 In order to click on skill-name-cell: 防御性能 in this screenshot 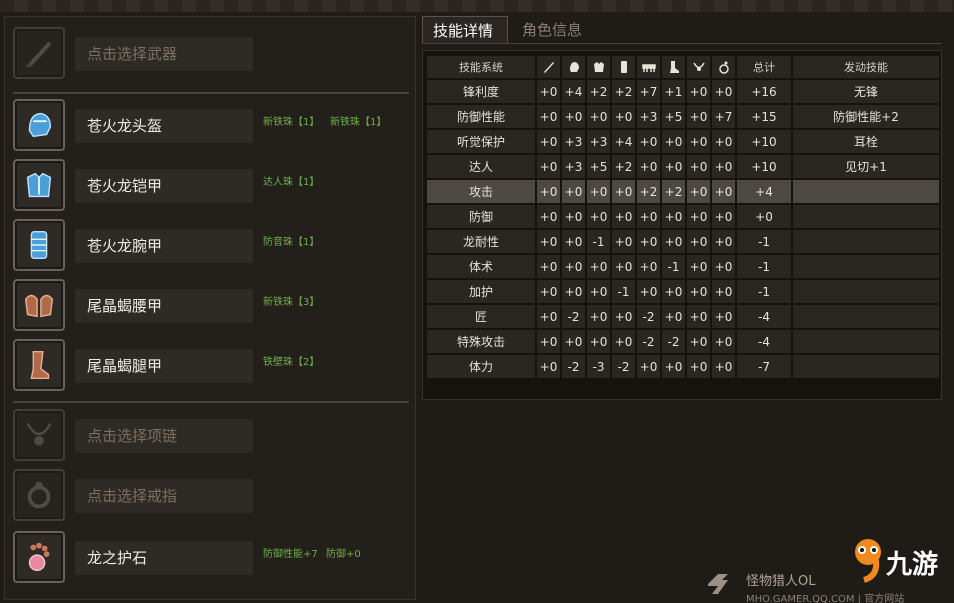, I will do `click(481, 116)`.